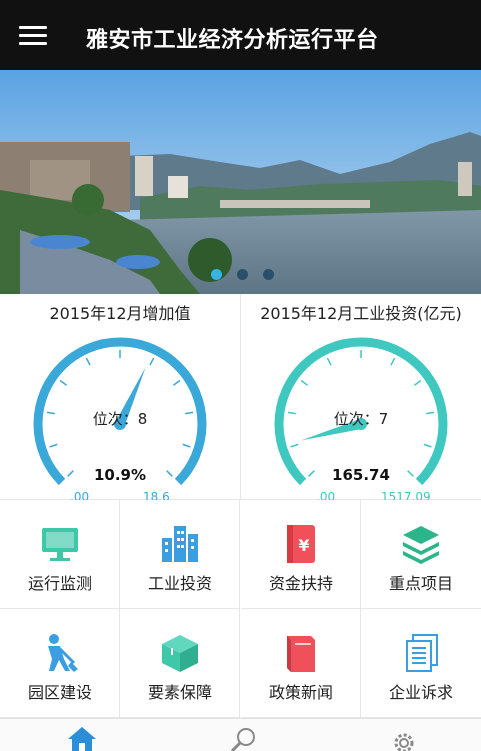  I want to click on investment-title: 2015年12月工业投资(亿元), so click(361, 313).